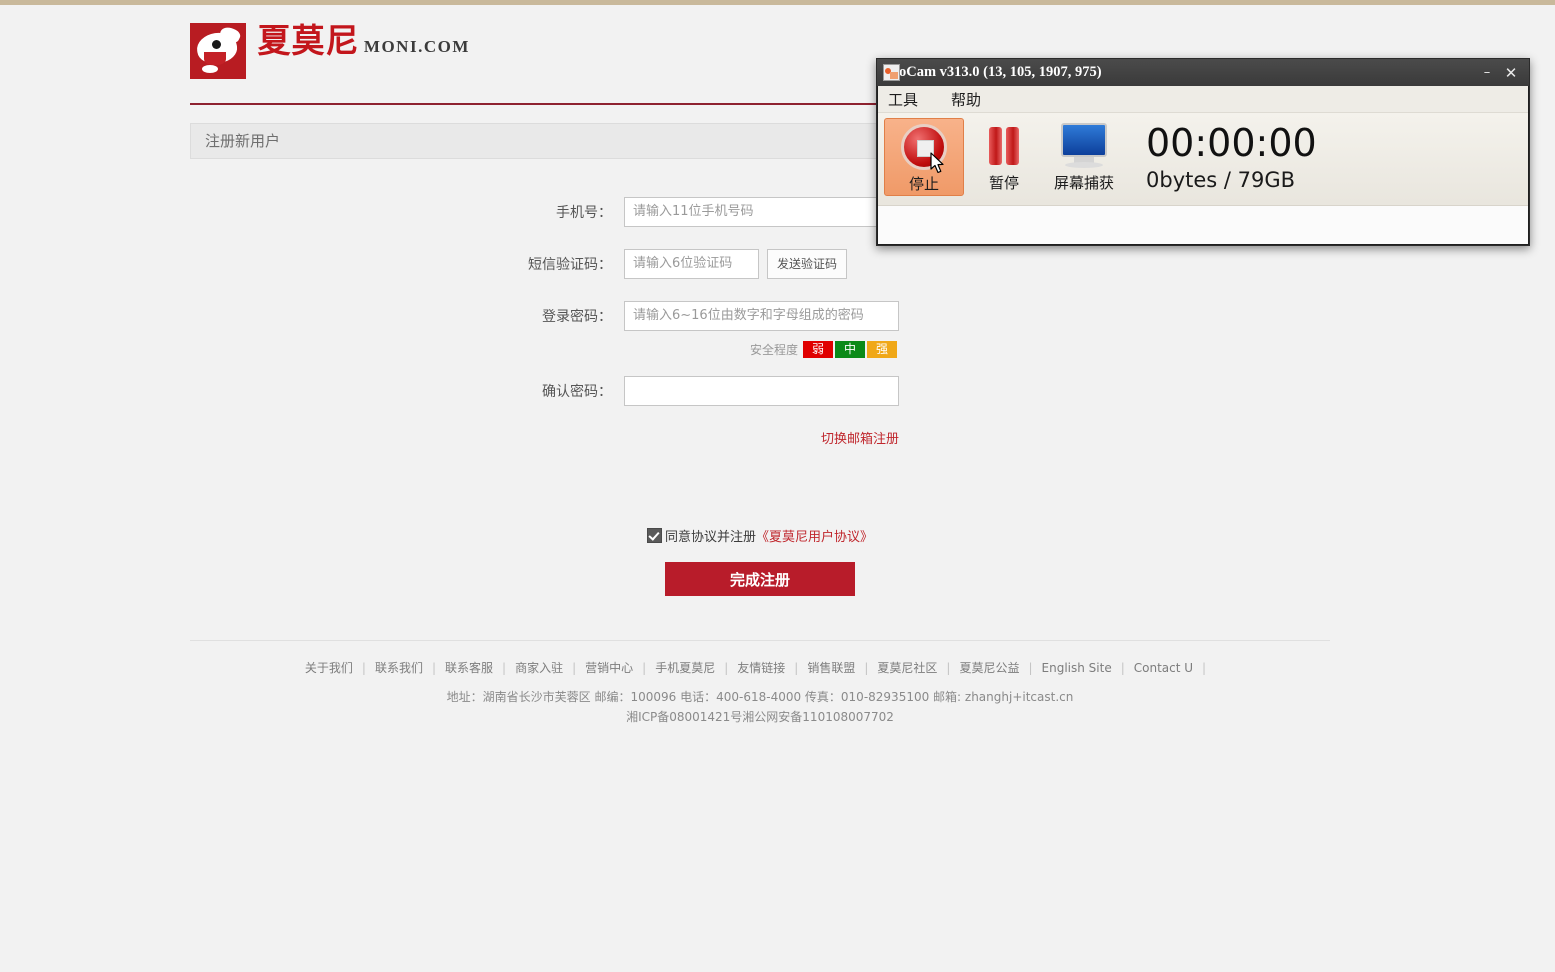 This screenshot has width=1555, height=972. What do you see at coordinates (903, 99) in the screenshot?
I see `menu-item-tools: 工具` at bounding box center [903, 99].